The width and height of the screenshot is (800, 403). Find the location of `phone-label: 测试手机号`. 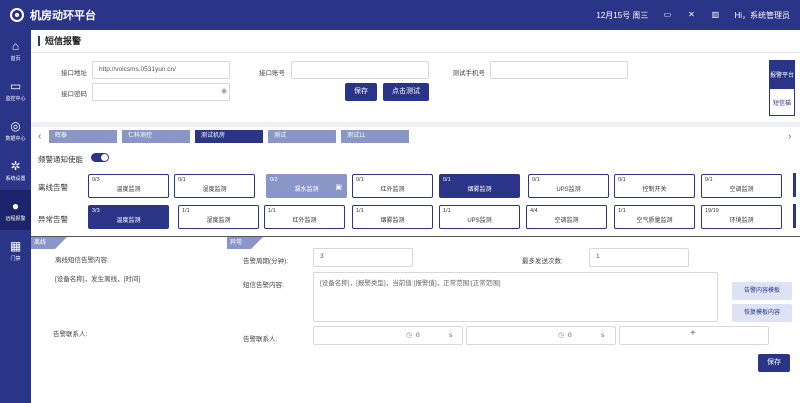

phone-label: 测试手机号 is located at coordinates (469, 73).